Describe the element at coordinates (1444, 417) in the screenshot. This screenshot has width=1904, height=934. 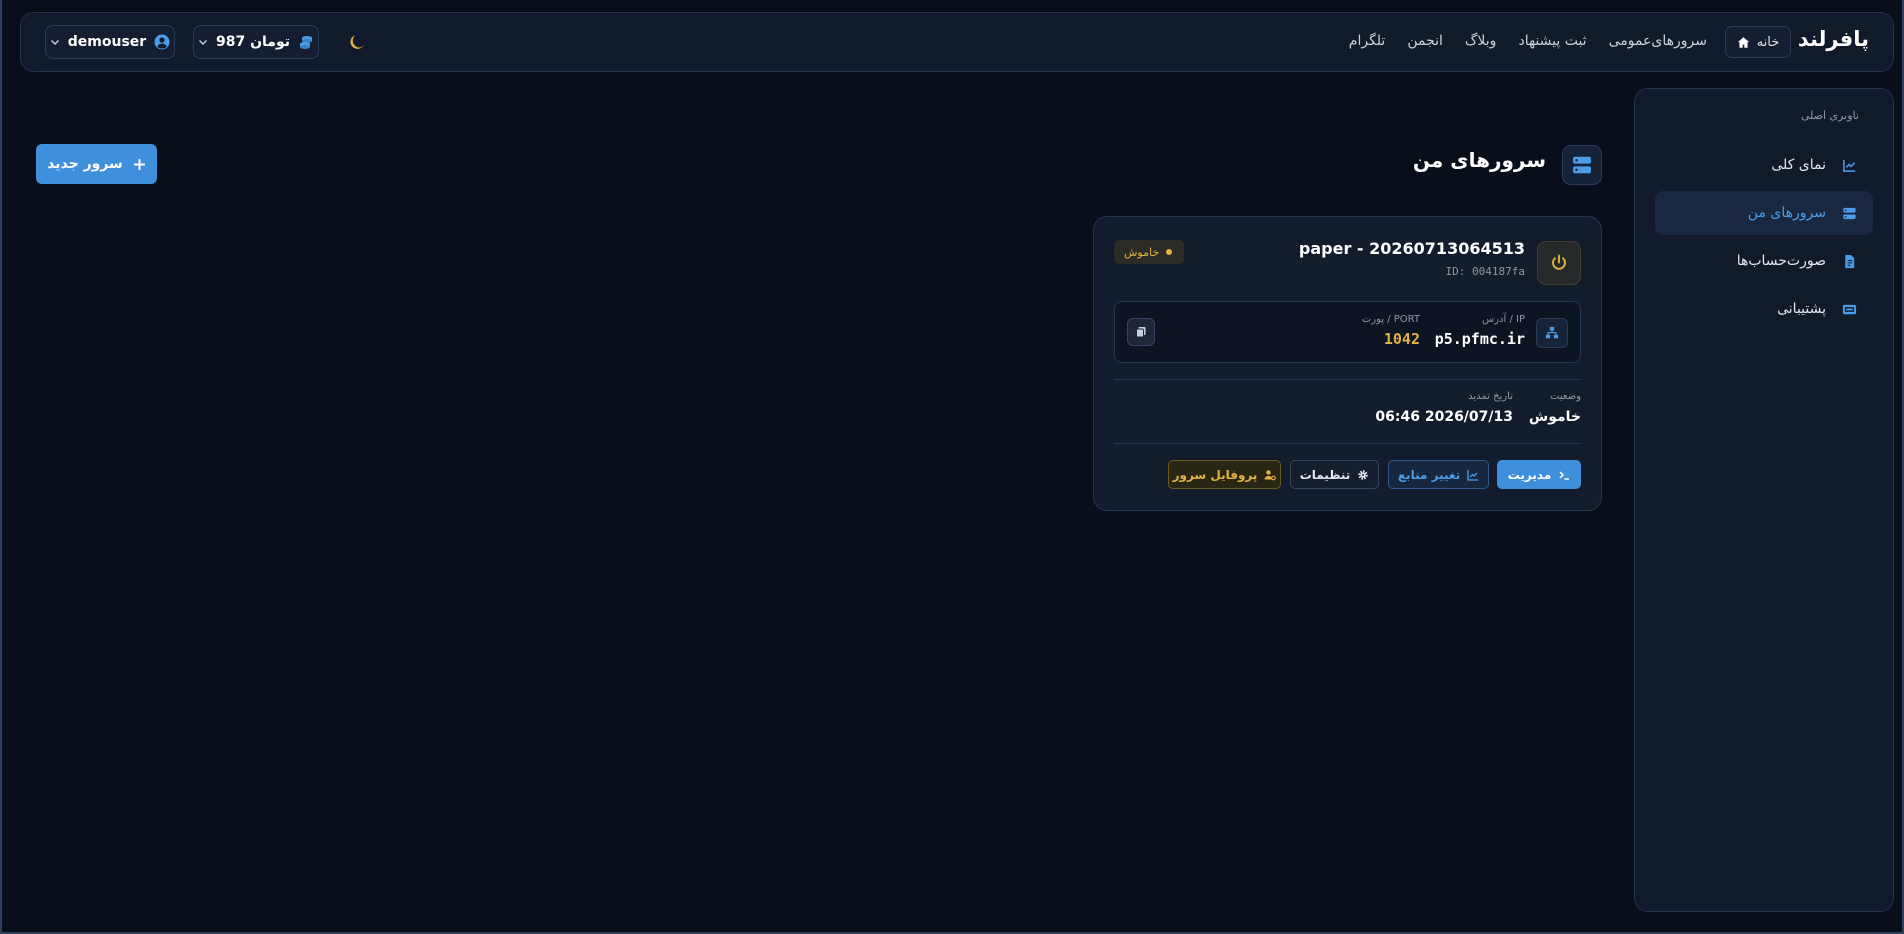
I see `renew-date-value: 06:46 2026/07/13` at that location.